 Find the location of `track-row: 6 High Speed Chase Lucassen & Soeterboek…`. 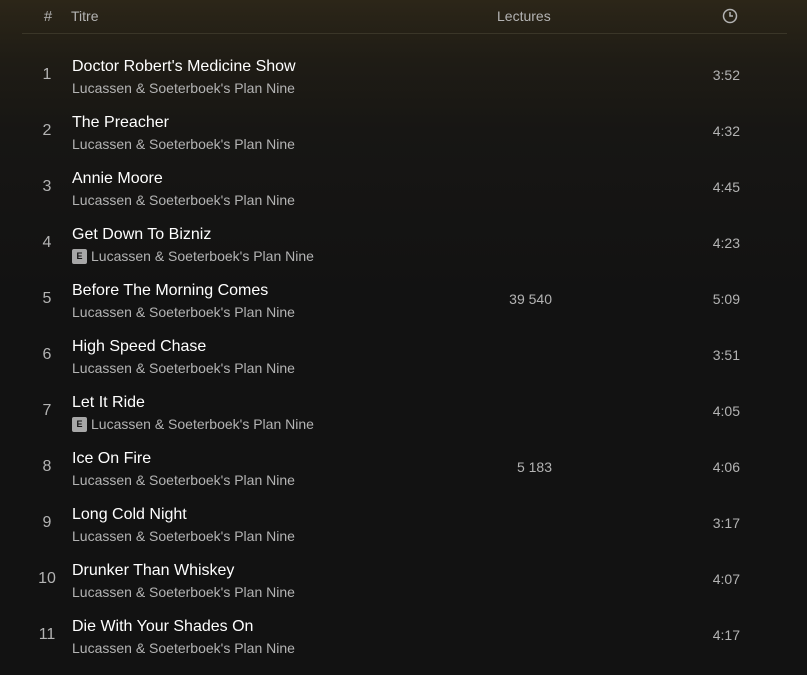

track-row: 6 High Speed Chase Lucassen & Soeterboek… is located at coordinates (404, 356).